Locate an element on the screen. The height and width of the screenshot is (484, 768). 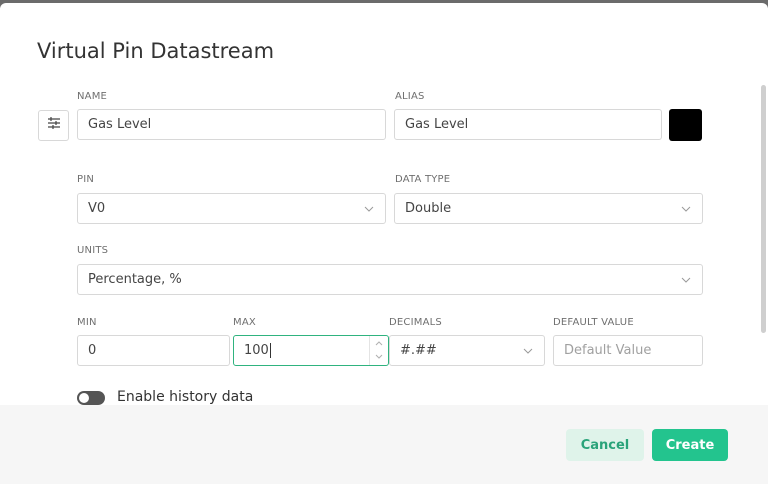
color-swatch is located at coordinates (685, 125).